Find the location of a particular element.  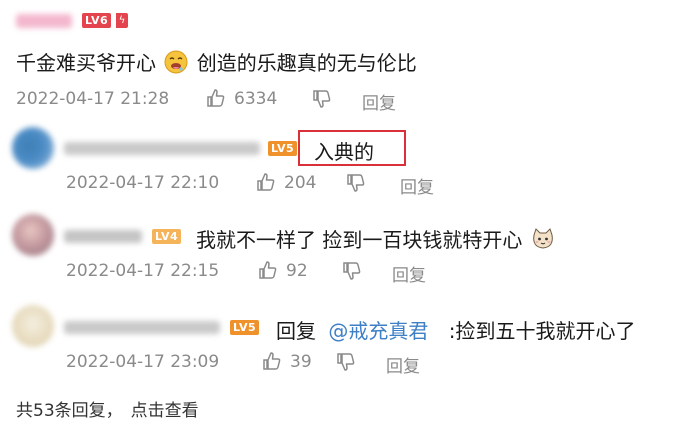

main-comment-meta: 2022-04-17 21:28 6334 回复 is located at coordinates (346, 101).